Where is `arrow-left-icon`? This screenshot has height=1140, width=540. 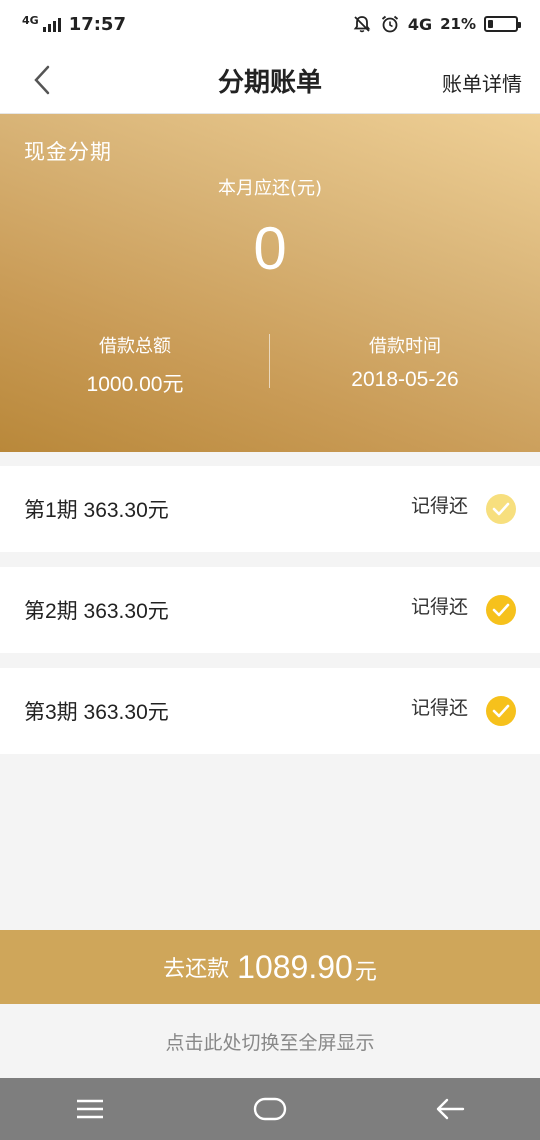
arrow-left-icon is located at coordinates (450, 1109).